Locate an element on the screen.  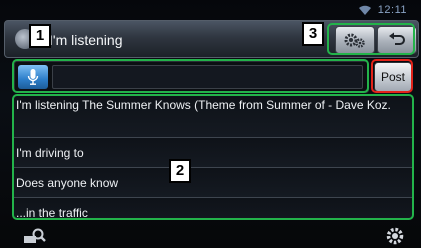
status-bar: 12:11 is located at coordinates (382, 10).